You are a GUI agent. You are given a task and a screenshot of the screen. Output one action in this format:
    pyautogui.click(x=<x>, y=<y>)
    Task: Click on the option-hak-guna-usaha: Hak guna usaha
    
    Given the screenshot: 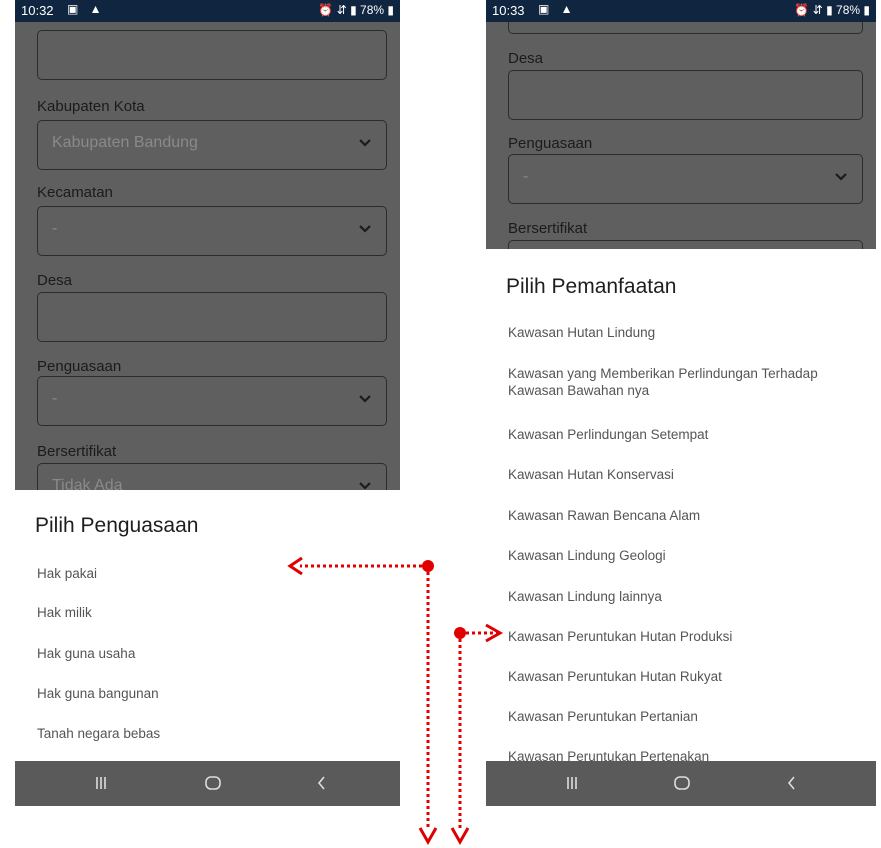 What is the action you would take?
    pyautogui.click(x=86, y=653)
    